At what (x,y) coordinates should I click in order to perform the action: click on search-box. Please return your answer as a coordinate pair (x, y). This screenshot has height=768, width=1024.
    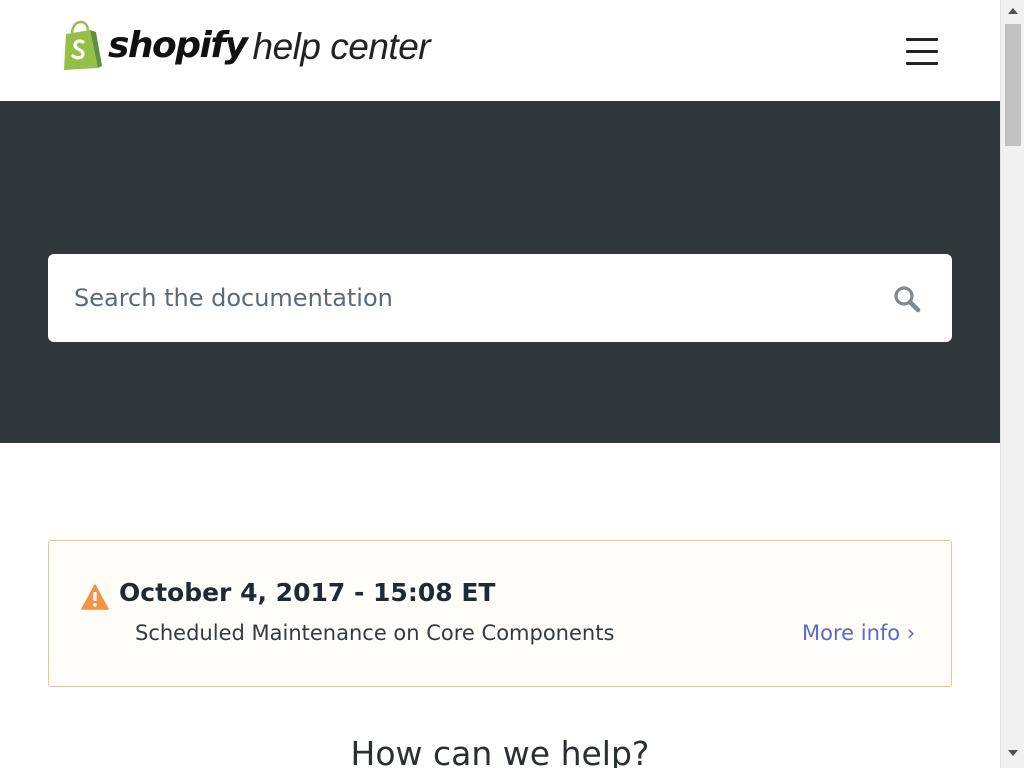
    Looking at the image, I should click on (500, 298).